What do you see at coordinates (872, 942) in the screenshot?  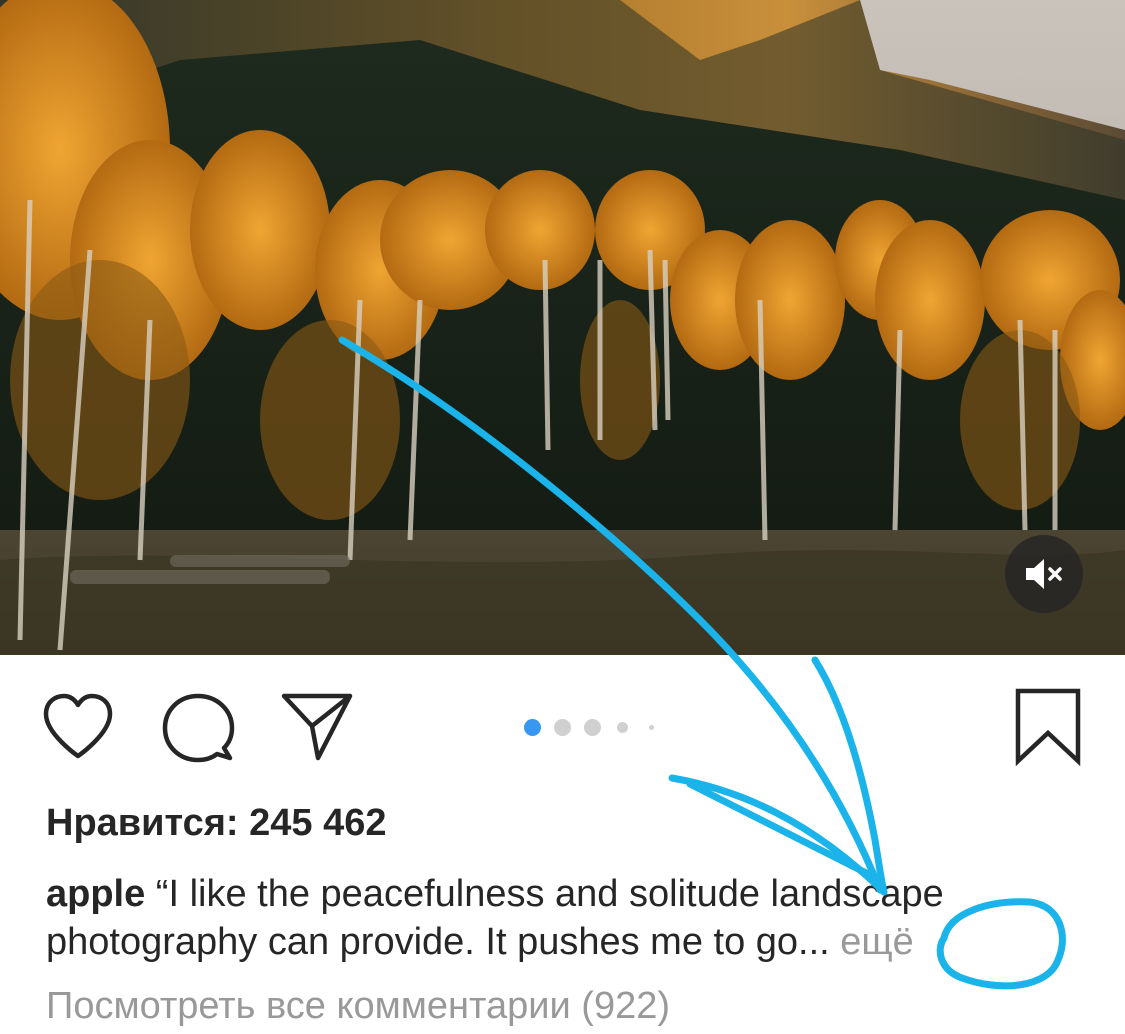 I see `caption-more-link: ещё` at bounding box center [872, 942].